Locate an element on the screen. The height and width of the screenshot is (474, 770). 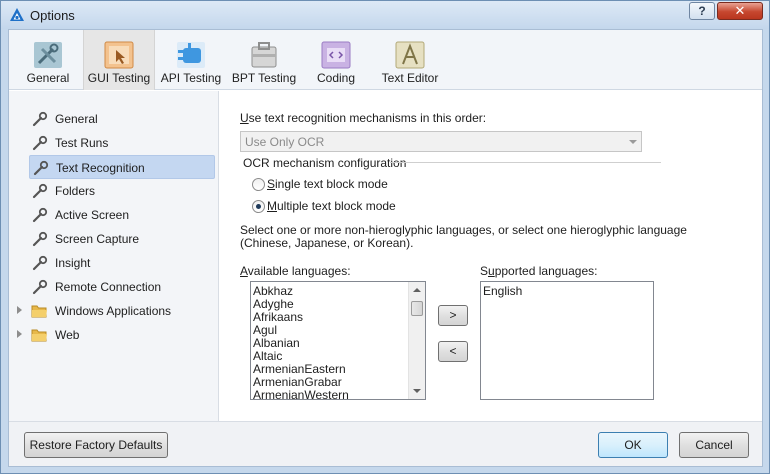
available-languages-scrollbar is located at coordinates (416, 340).